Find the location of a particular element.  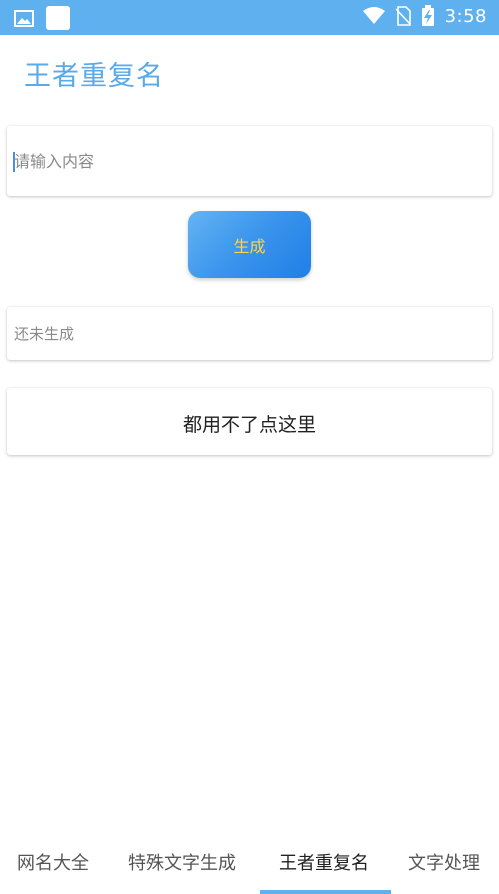

status-bar-right: 3:58 is located at coordinates (424, 16).